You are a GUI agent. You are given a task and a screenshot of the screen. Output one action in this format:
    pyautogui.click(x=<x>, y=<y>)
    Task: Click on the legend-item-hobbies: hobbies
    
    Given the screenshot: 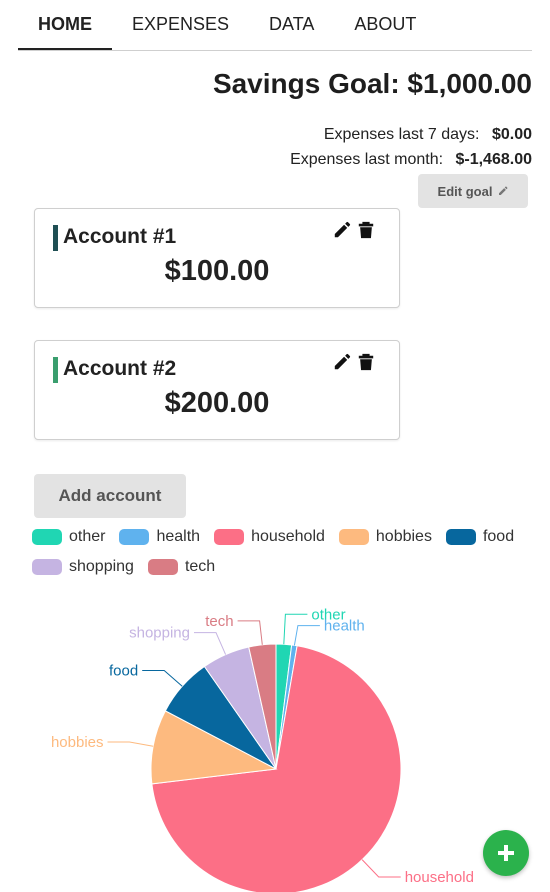 What is the action you would take?
    pyautogui.click(x=385, y=537)
    